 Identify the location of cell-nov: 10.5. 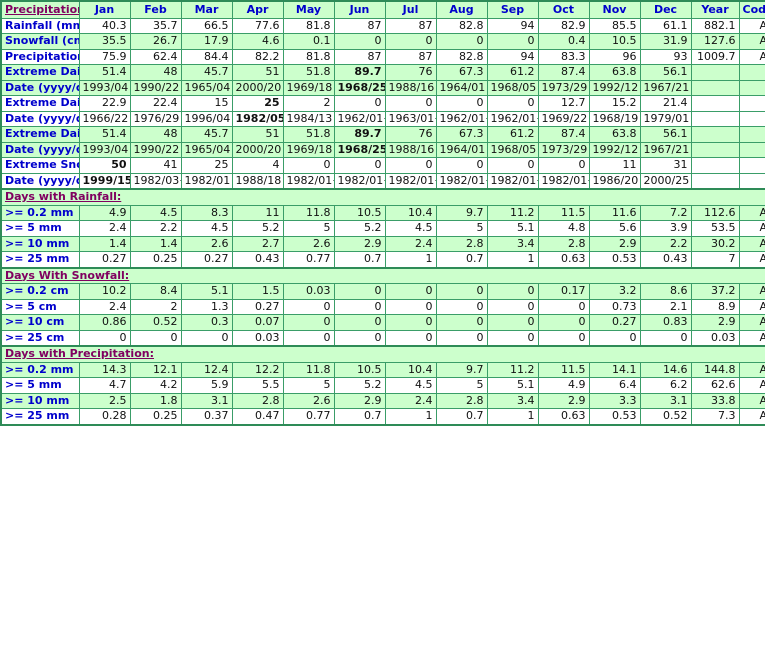
(614, 41).